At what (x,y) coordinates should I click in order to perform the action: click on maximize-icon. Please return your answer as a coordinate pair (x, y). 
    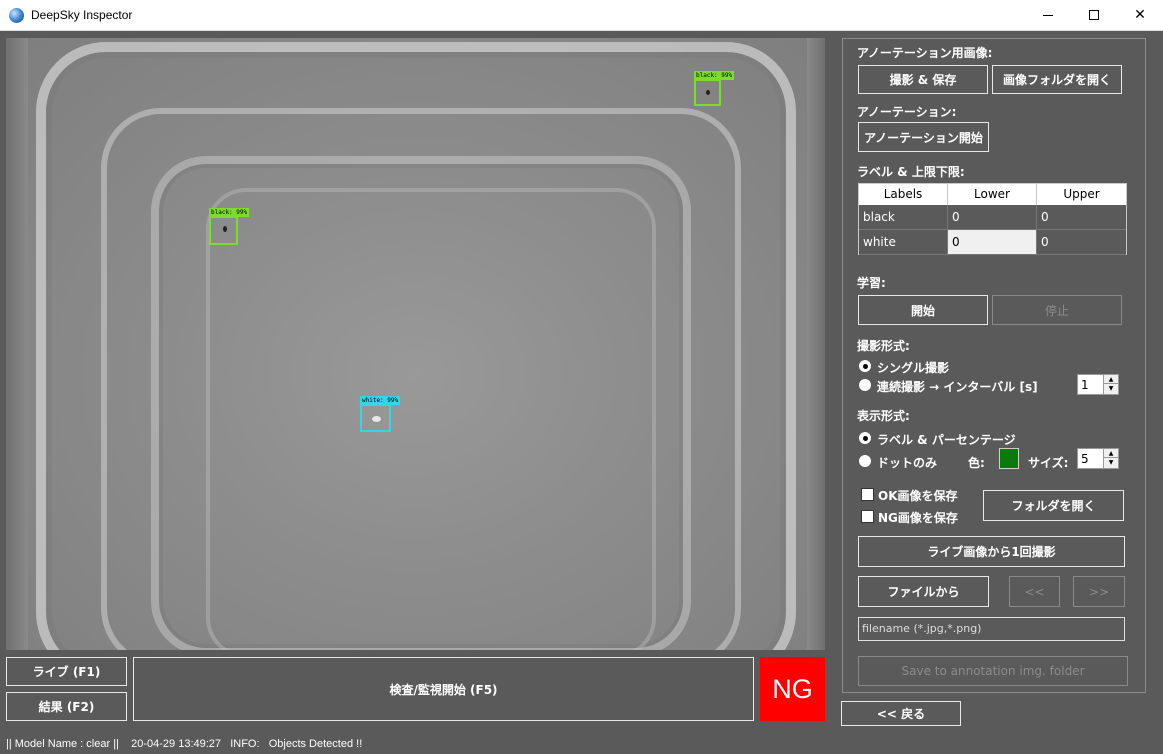
    Looking at the image, I should click on (1094, 15).